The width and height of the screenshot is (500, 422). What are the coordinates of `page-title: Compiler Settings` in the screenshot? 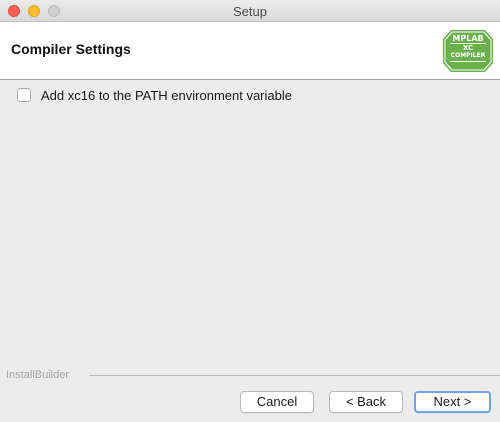 It's located at (71, 49).